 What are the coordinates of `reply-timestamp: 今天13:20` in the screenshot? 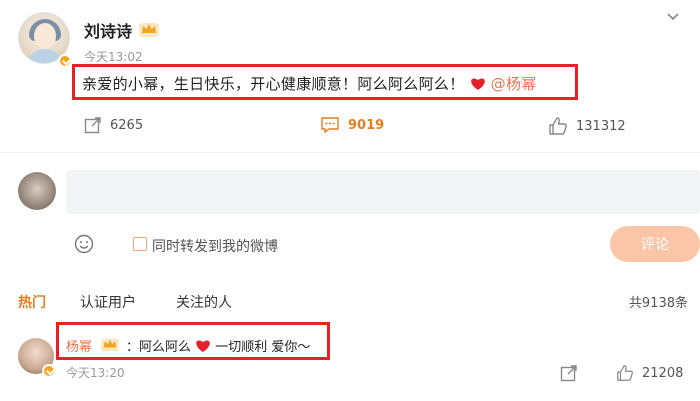 It's located at (95, 373).